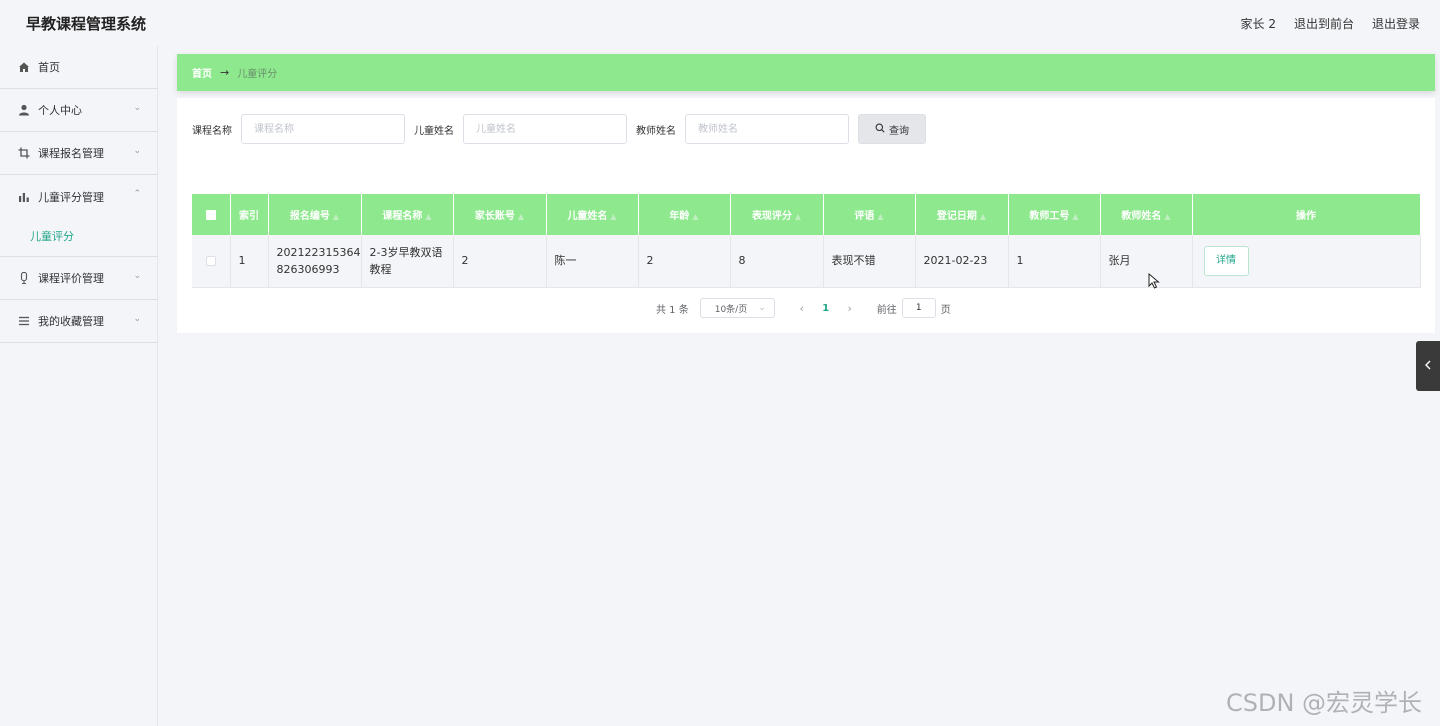 Image resolution: width=1440 pixels, height=726 pixels. I want to click on search-button: 查询, so click(892, 129).